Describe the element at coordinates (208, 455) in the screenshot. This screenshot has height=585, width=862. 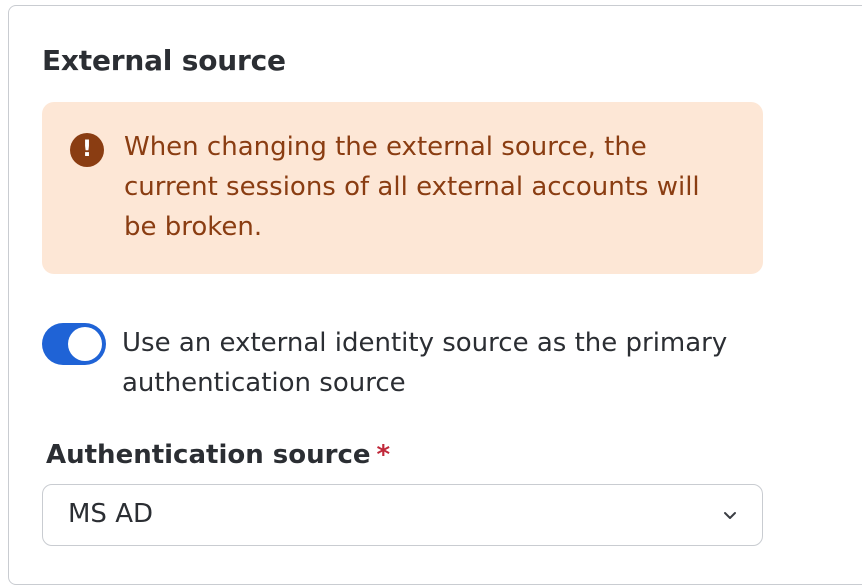
I see `authentication-source-label-text: Authentication source` at that location.